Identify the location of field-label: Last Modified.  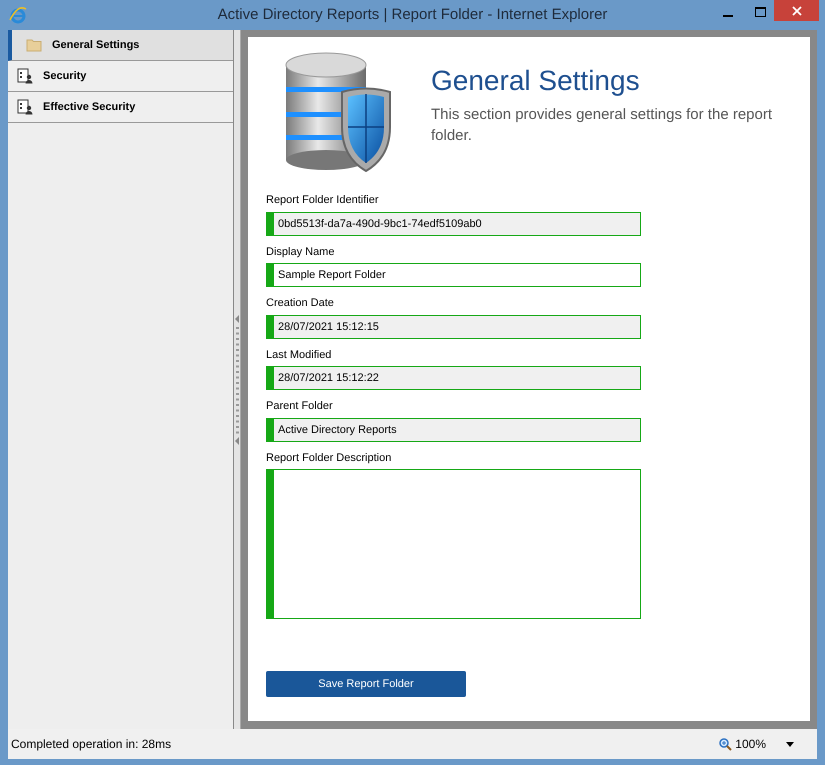
(299, 355).